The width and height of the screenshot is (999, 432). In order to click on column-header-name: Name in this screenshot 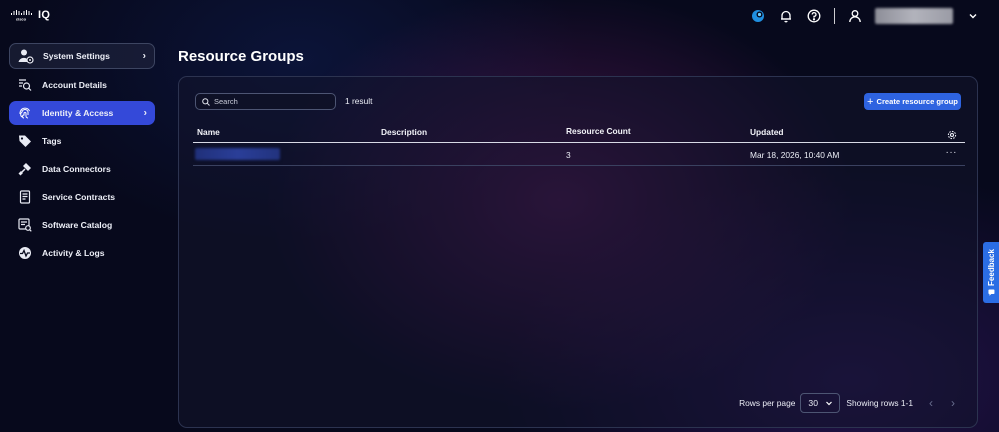, I will do `click(208, 132)`.